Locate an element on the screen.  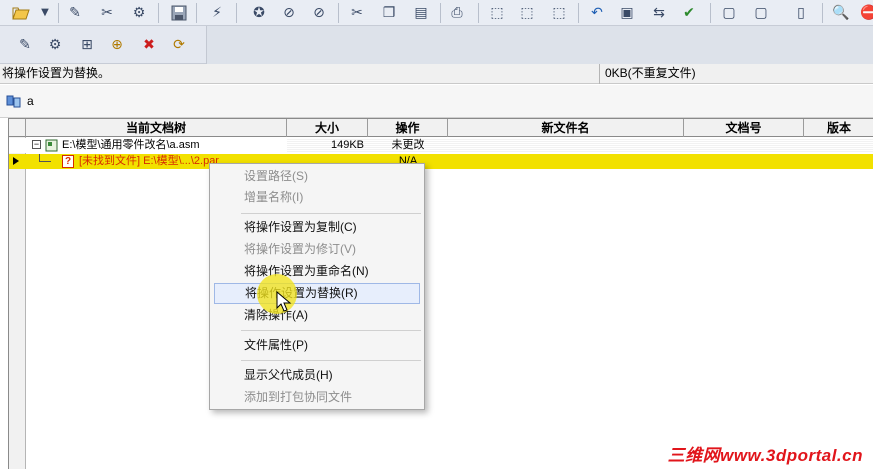
status-bar: 将操作设置为替换。 0KB(不重复文件) is located at coordinates (436, 74).